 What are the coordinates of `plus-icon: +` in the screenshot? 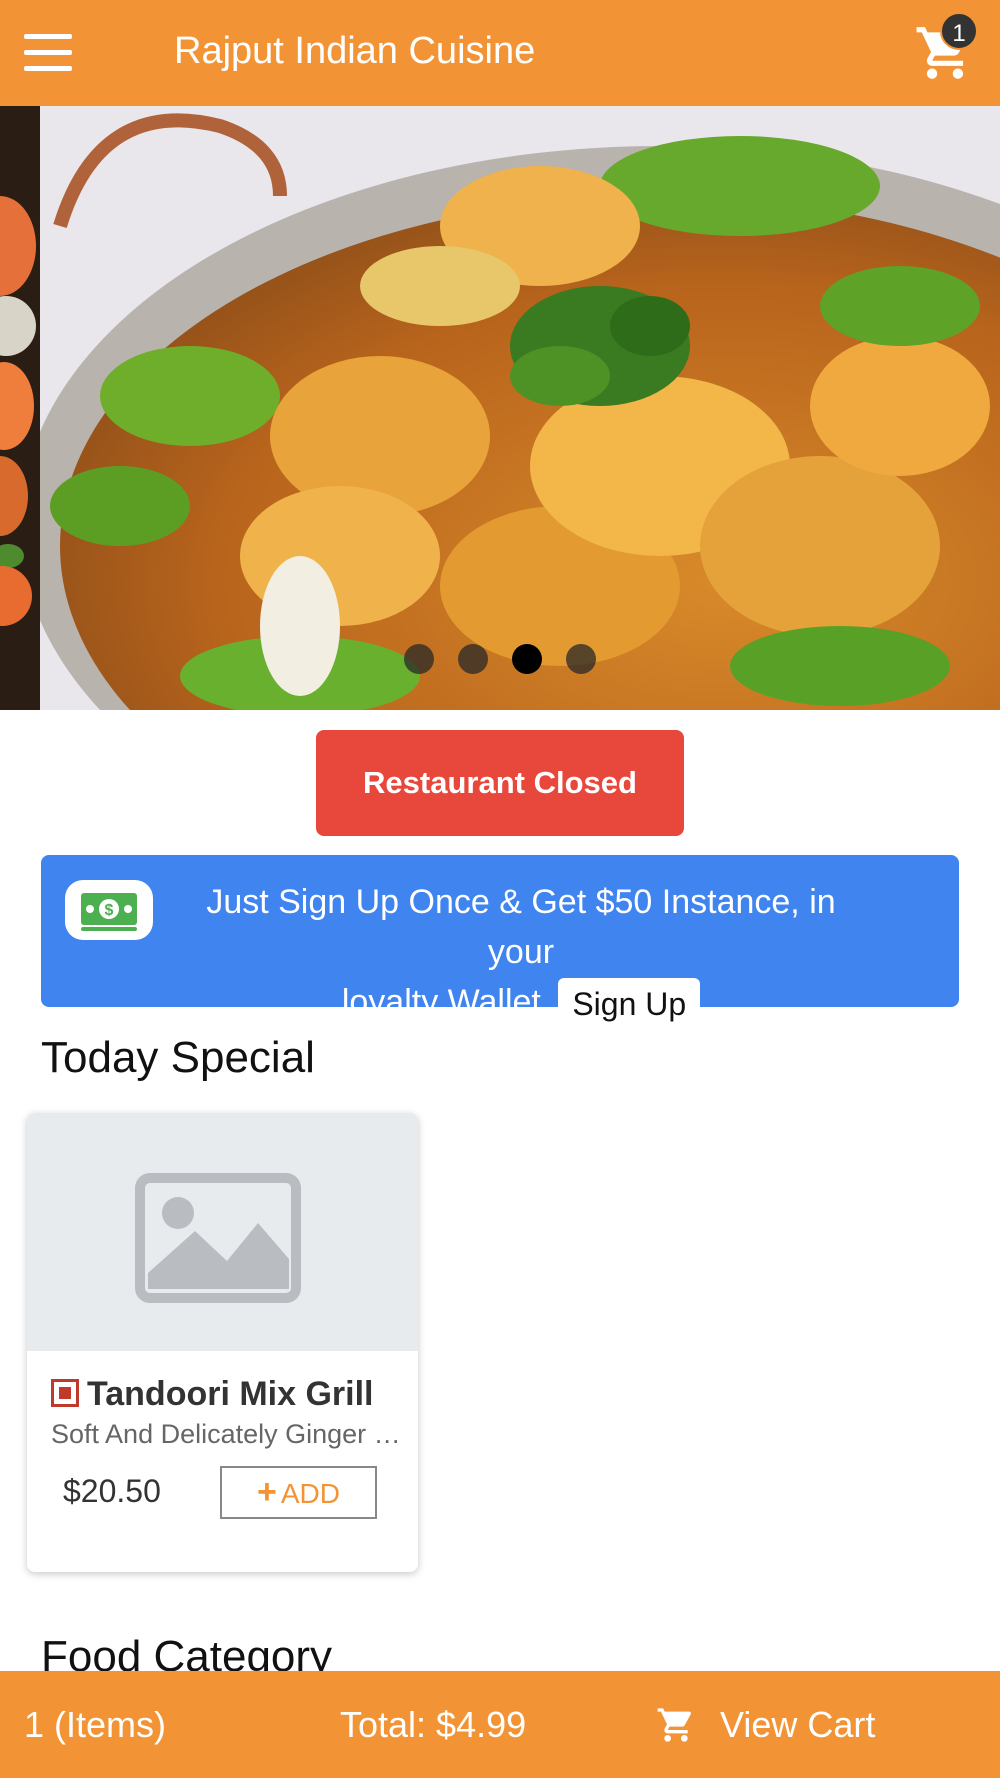 It's located at (267, 1492).